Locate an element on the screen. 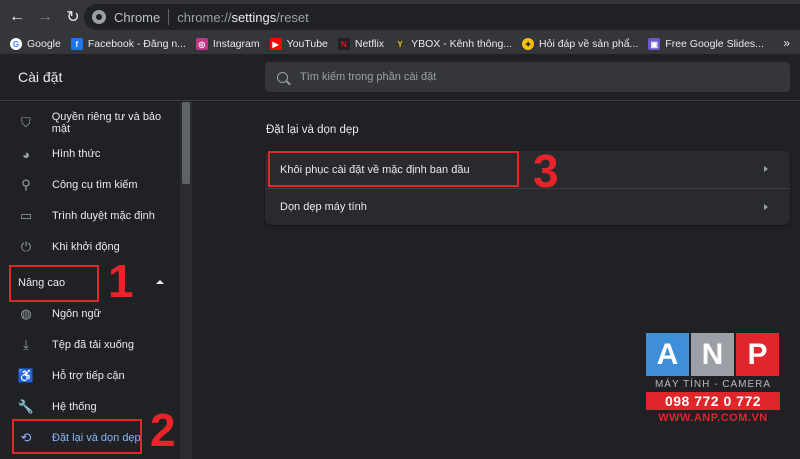 This screenshot has height=459, width=800. browser-toolbar: ← → ↻ Chrome chrome://settings/reset is located at coordinates (400, 17).